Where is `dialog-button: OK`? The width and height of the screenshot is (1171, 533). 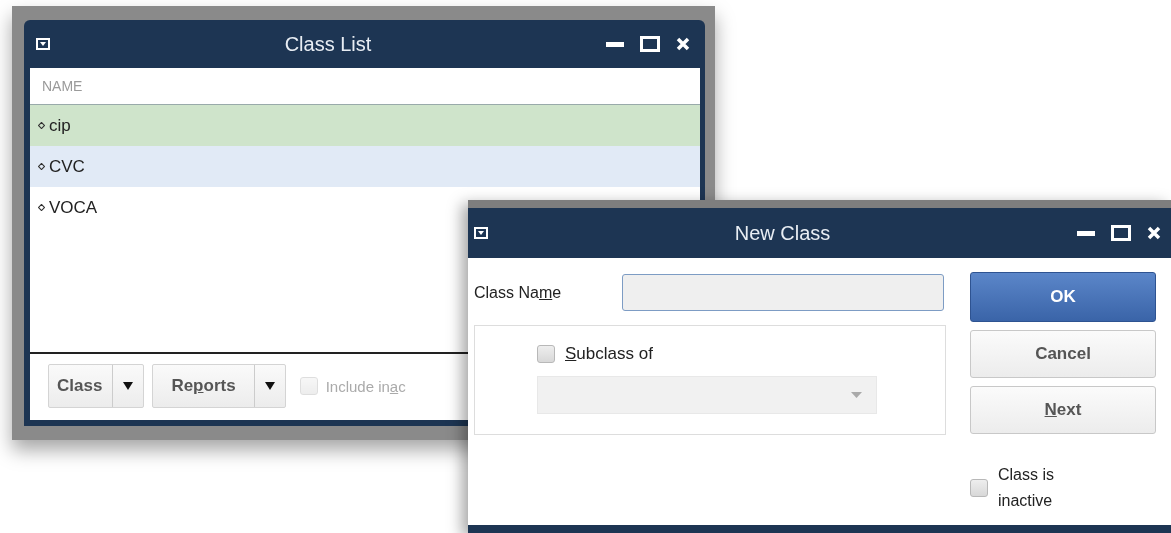 dialog-button: OK is located at coordinates (1063, 297).